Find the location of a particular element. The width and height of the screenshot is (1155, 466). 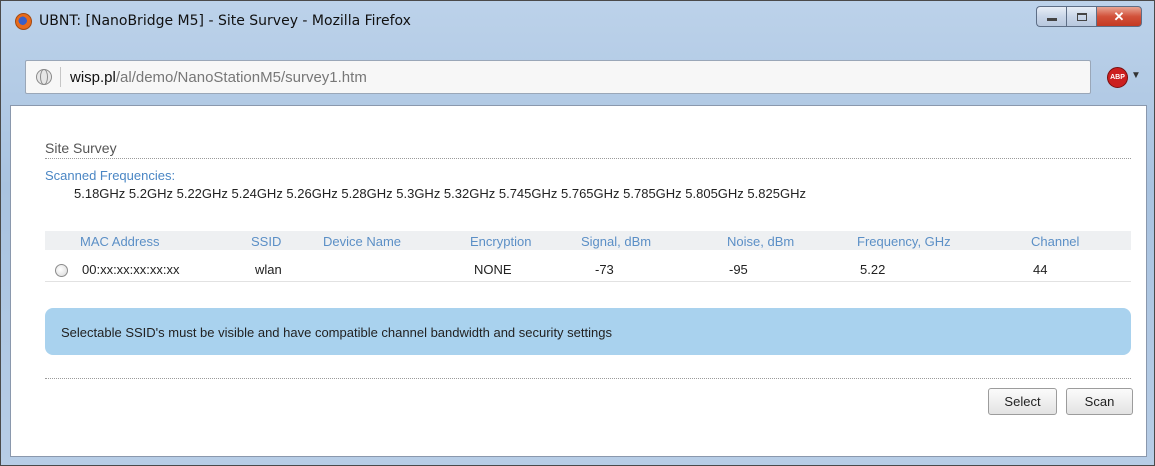

maximize-icon is located at coordinates (1081, 16).